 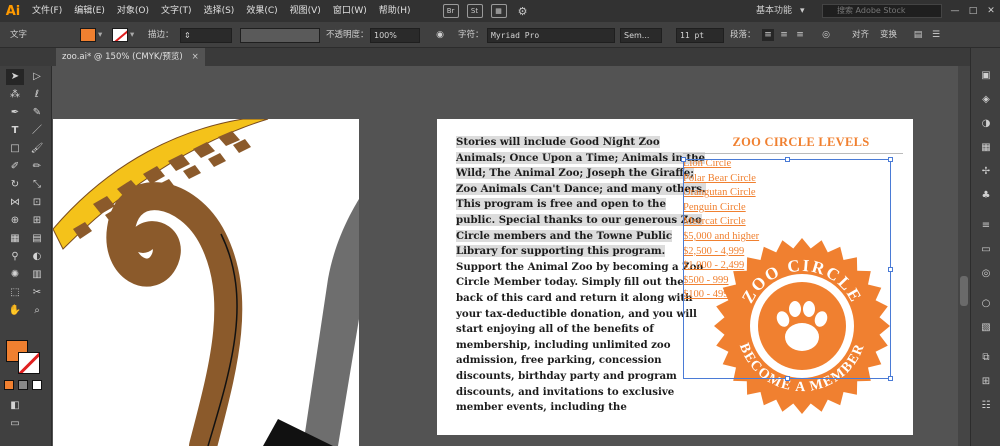 What do you see at coordinates (305, 11) in the screenshot?
I see `menu-view: 视图(V)` at bounding box center [305, 11].